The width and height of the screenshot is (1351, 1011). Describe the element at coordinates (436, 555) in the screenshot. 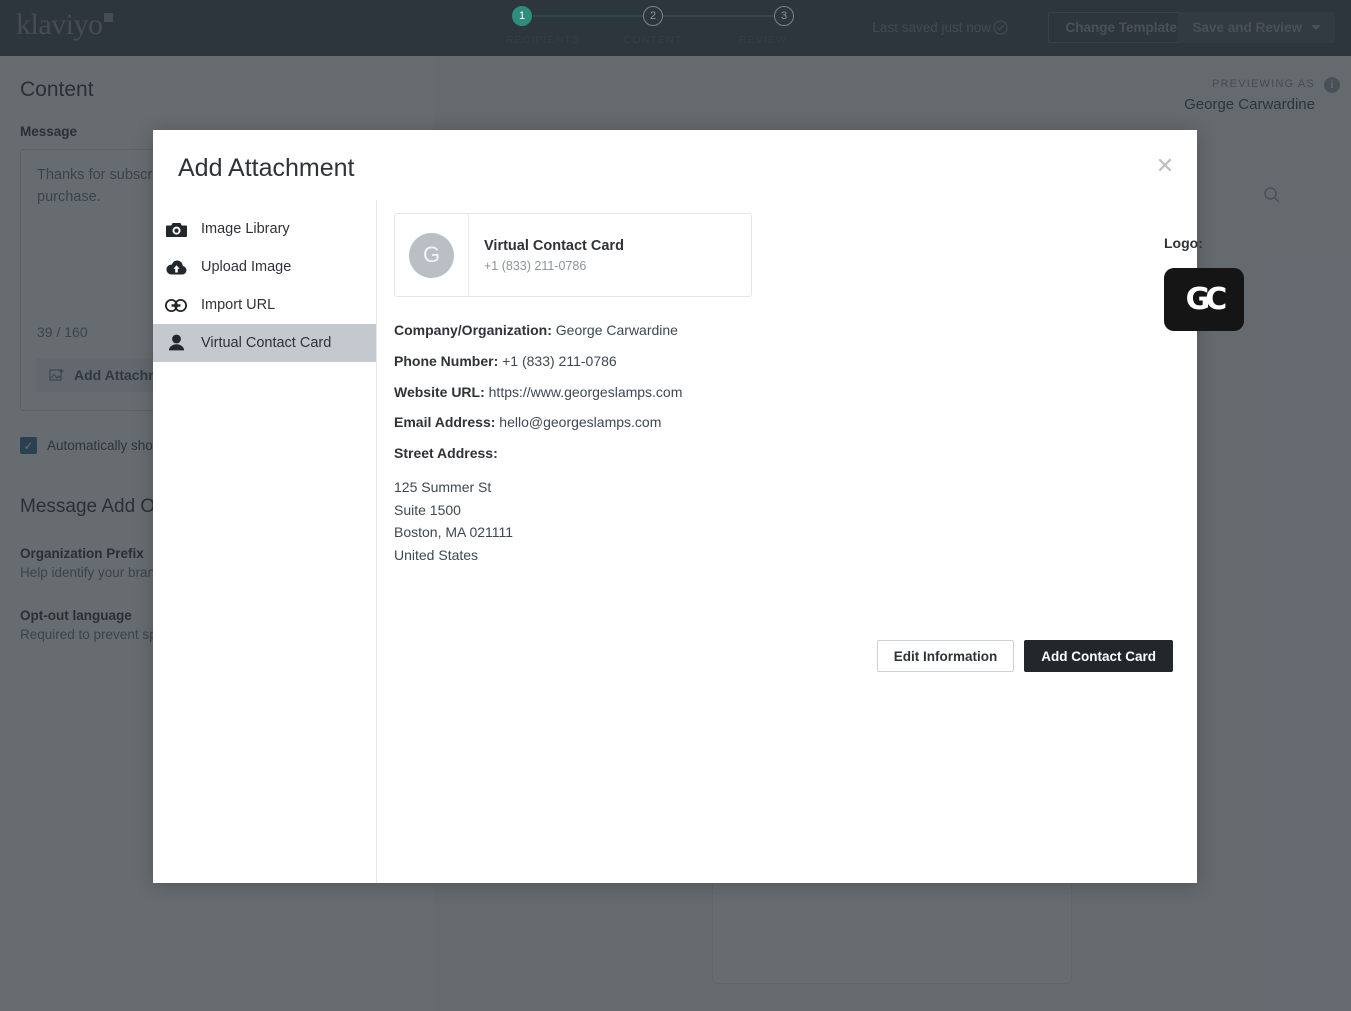

I see `address-line-4: United States` at that location.